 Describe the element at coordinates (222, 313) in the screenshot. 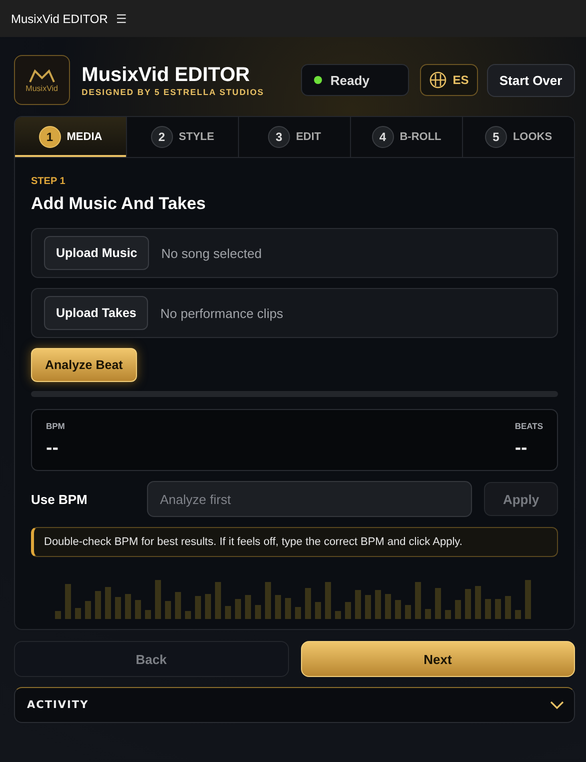

I see `upload-status: No performance clips` at that location.